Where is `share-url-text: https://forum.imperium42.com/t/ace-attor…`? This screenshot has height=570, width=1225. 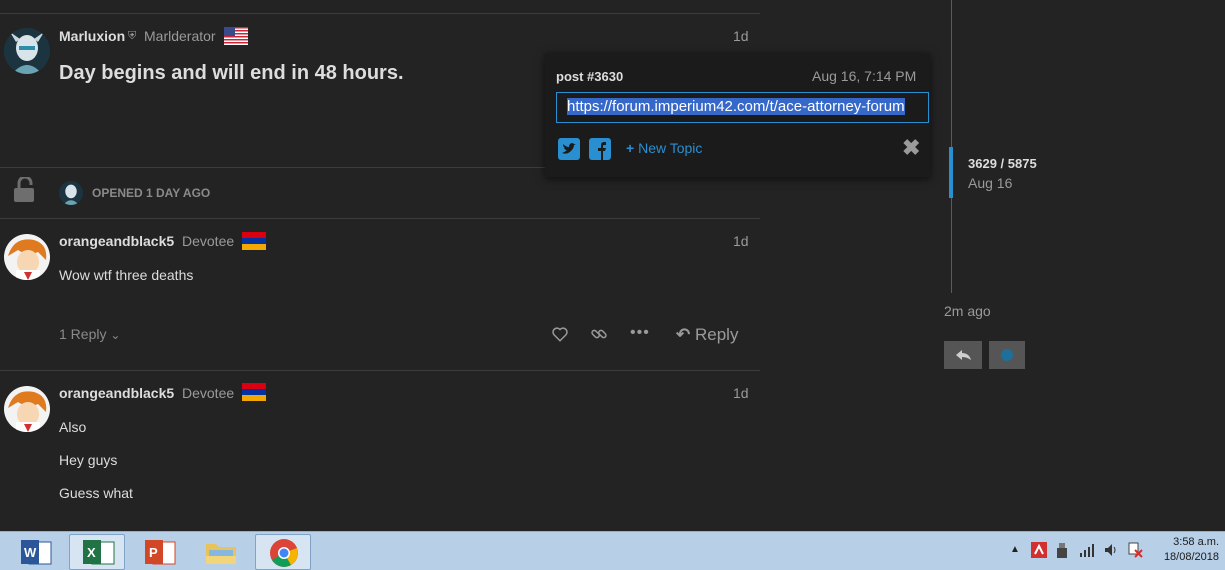
share-url-text: https://forum.imperium42.com/t/ace-attor… is located at coordinates (736, 106).